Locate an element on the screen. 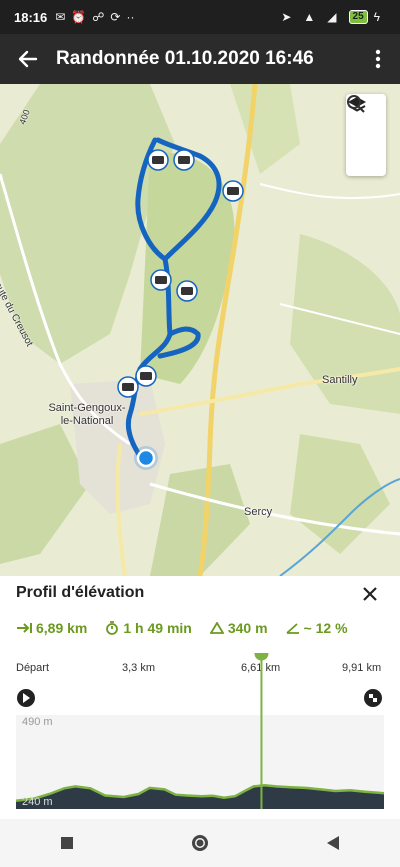  status-bar: 18:16 ✉ ⏰ ☍ ⟳ ·· ➤ ▲ ◢ 25 ϟ is located at coordinates (200, 17).